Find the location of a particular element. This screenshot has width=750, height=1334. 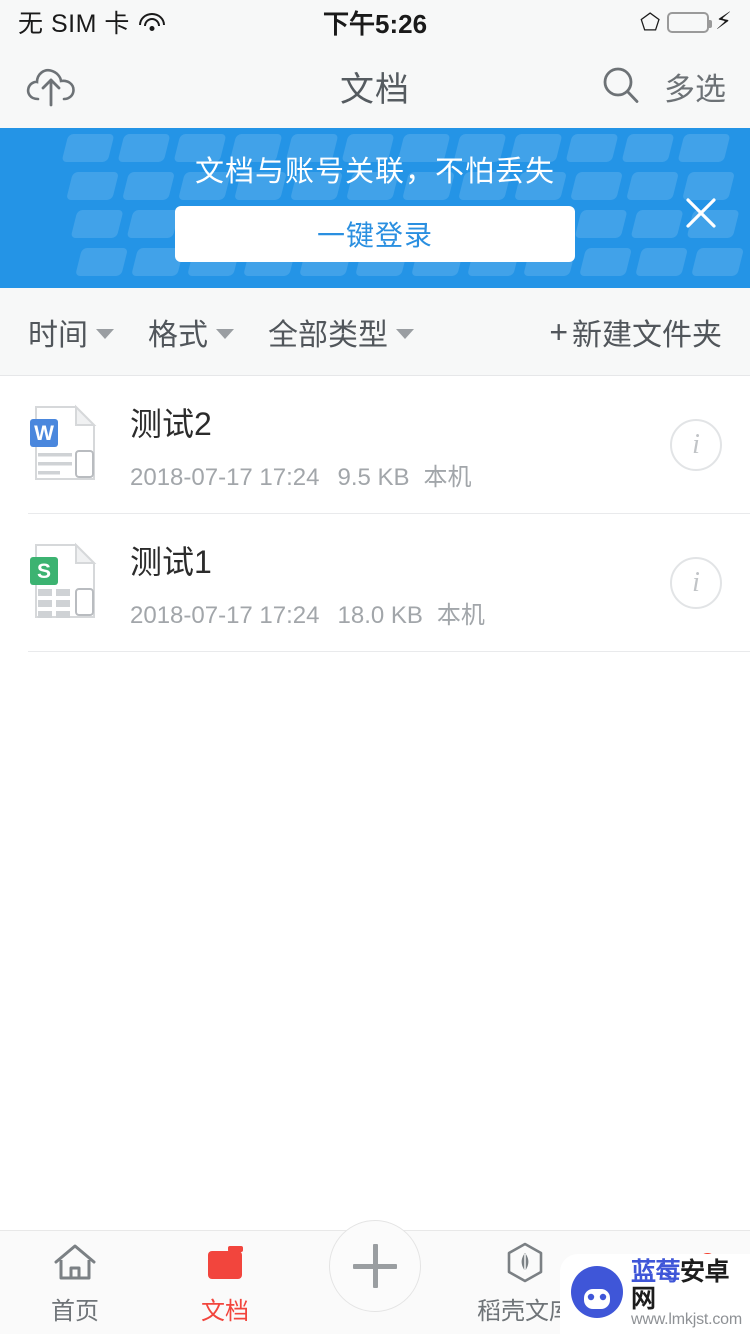

status-bar-clock: 下午5:26 is located at coordinates (375, 23).